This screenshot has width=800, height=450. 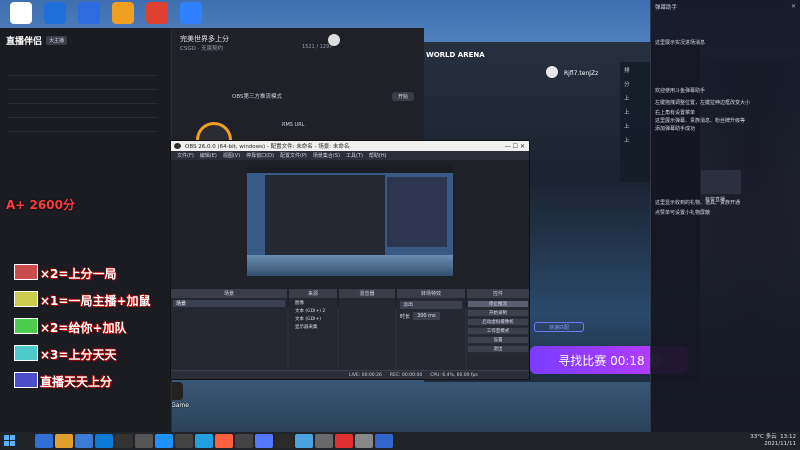 I want to click on obs-control-button: 开始录制, so click(x=498, y=313).